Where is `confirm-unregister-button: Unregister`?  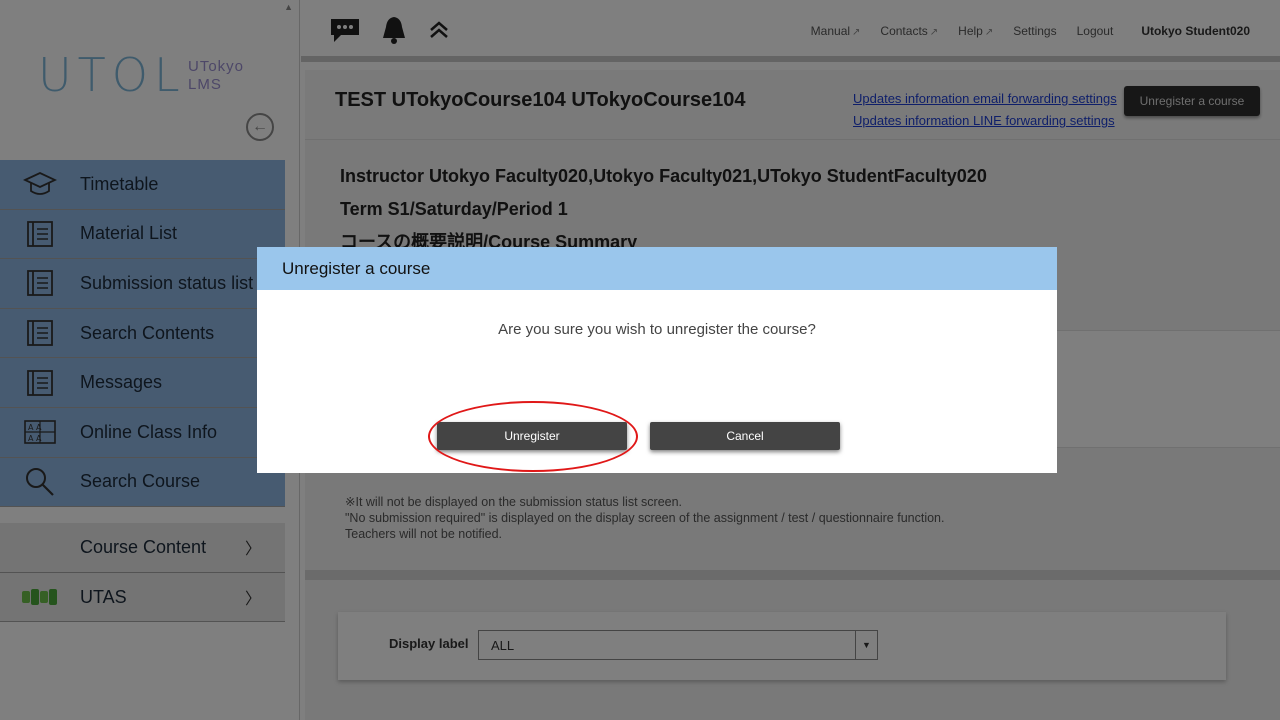 confirm-unregister-button: Unregister is located at coordinates (532, 436).